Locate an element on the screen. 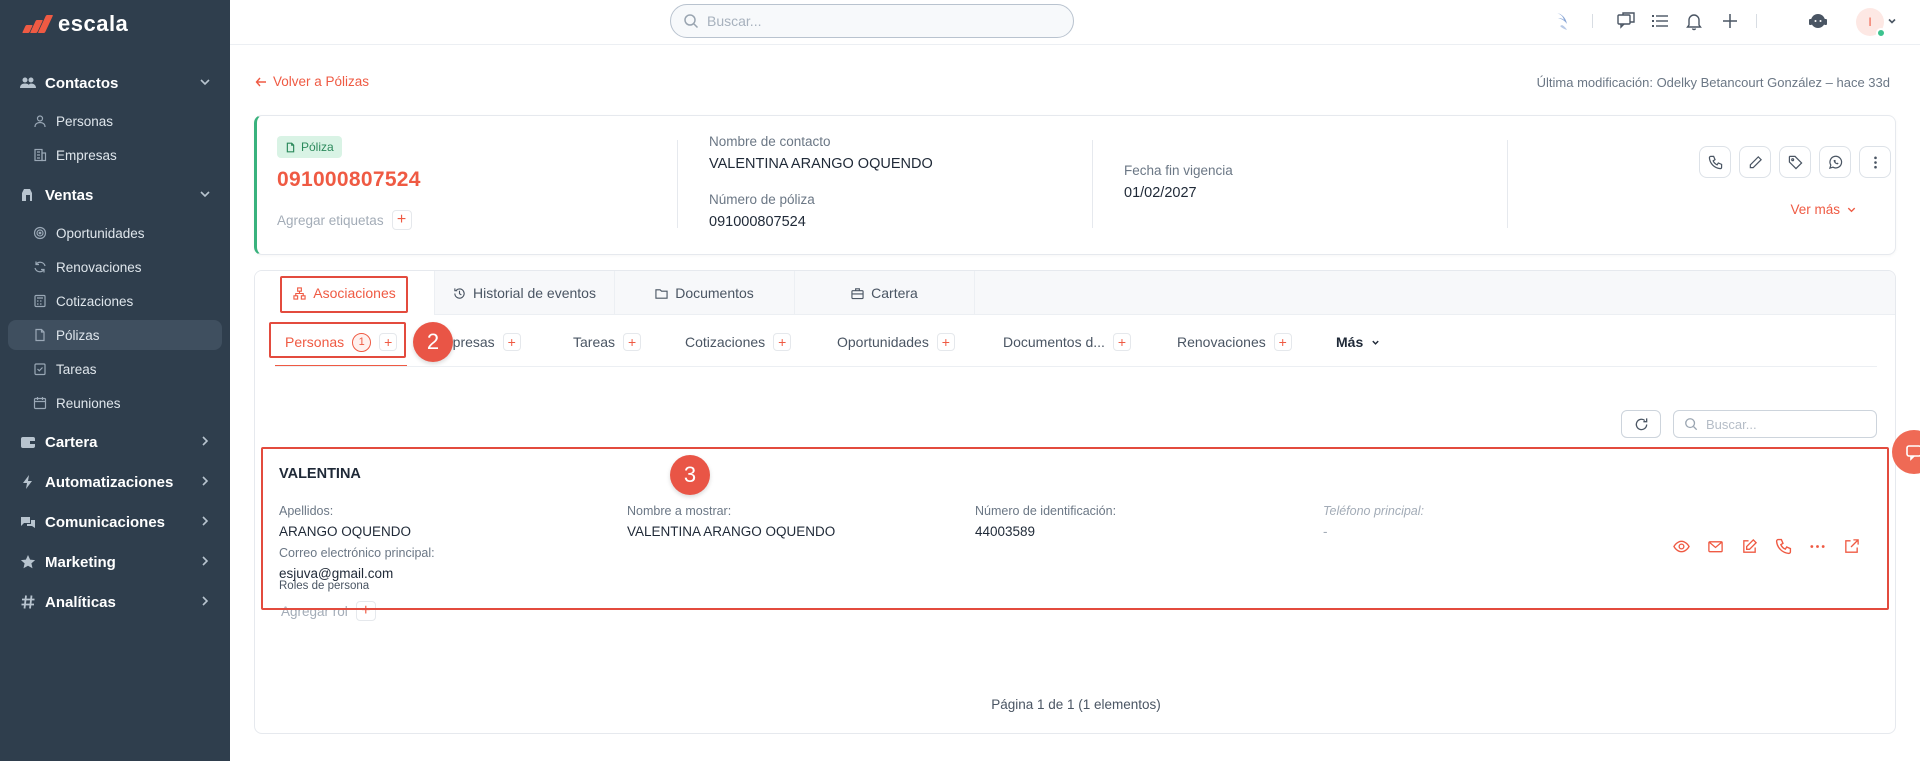  apellidos-value: ARANGO OQUENDO is located at coordinates (345, 531).